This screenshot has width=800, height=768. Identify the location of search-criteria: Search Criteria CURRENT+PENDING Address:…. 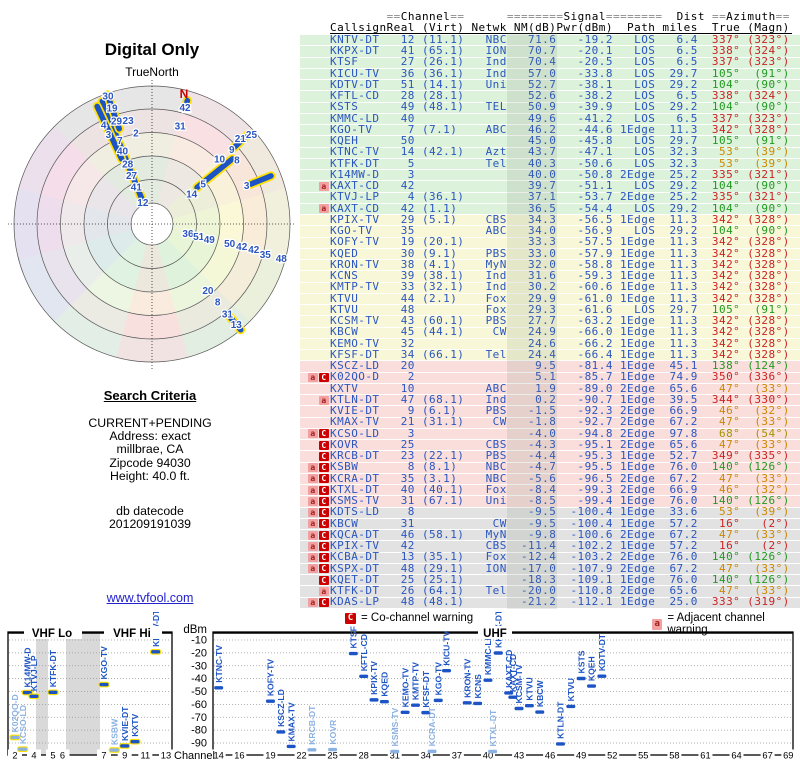
(150, 459).